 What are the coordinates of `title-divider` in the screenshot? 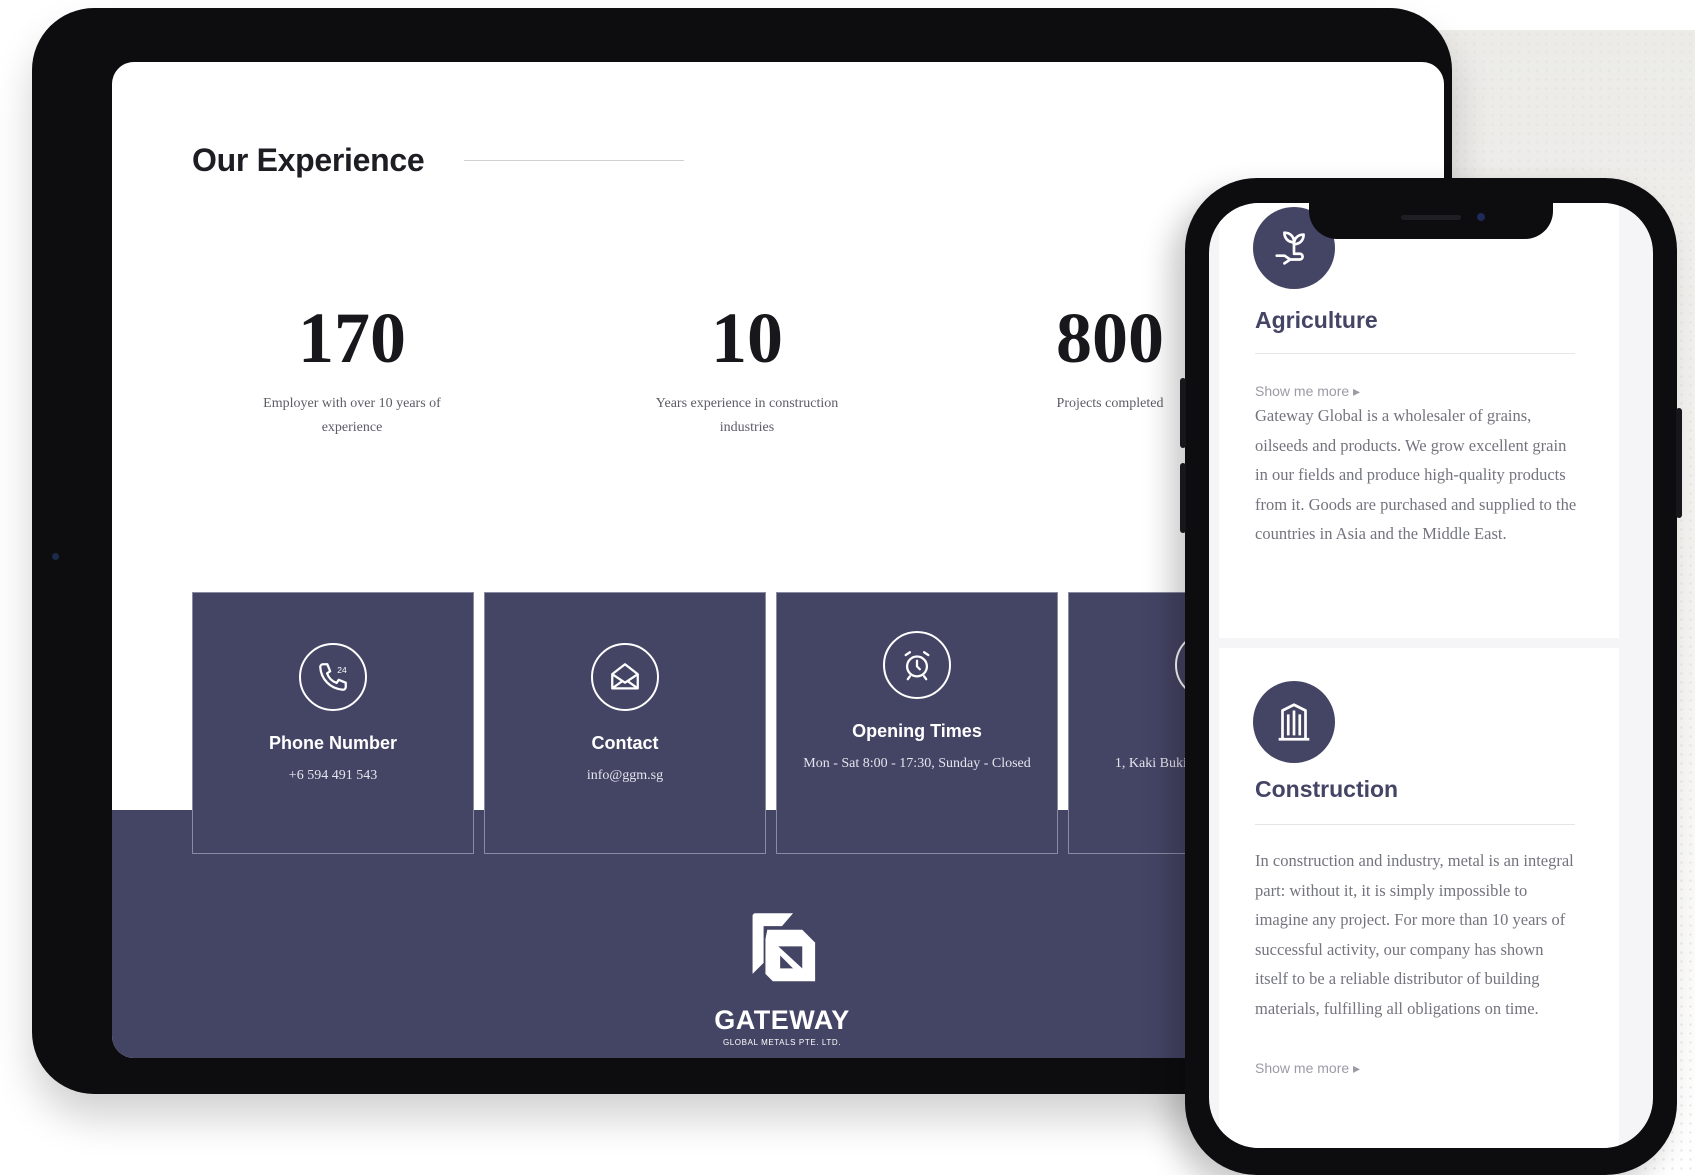 It's located at (574, 160).